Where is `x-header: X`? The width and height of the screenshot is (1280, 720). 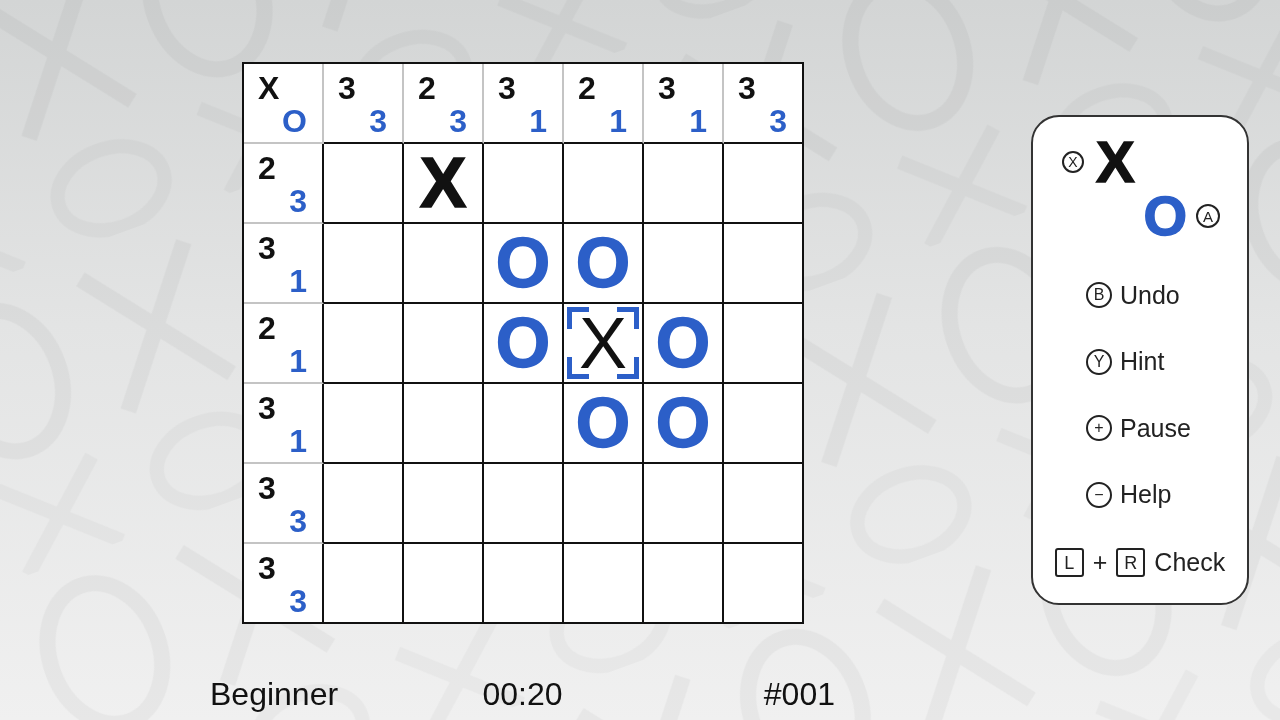
x-header: X is located at coordinates (269, 88).